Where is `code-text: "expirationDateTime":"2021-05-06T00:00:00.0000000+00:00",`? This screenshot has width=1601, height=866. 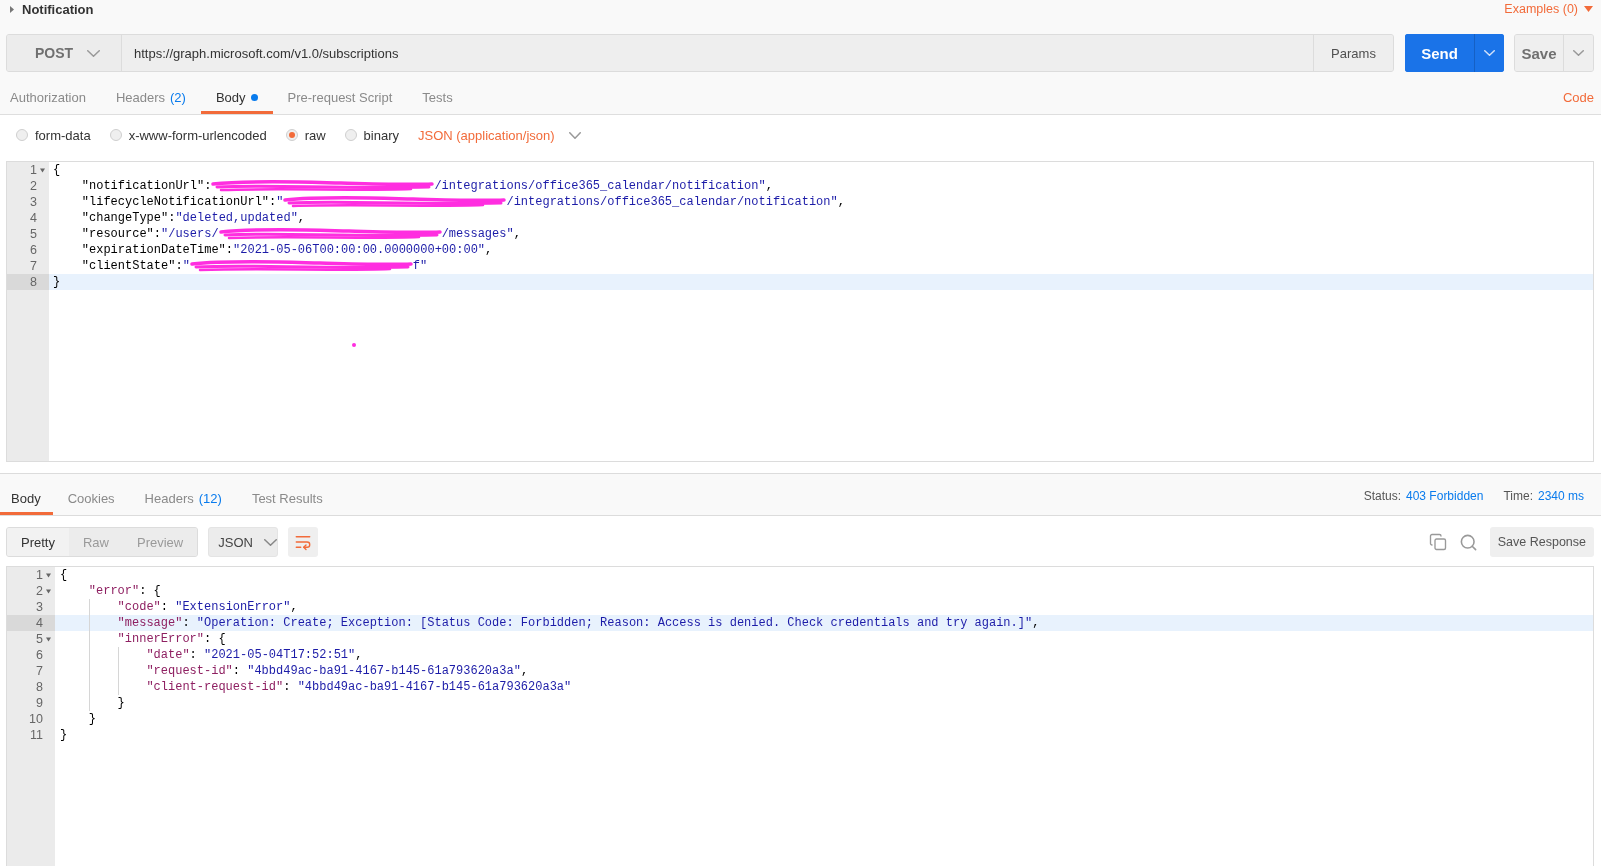
code-text: "expirationDateTime":"2021-05-06T00:00:00.0000000+00:00", is located at coordinates (287, 250).